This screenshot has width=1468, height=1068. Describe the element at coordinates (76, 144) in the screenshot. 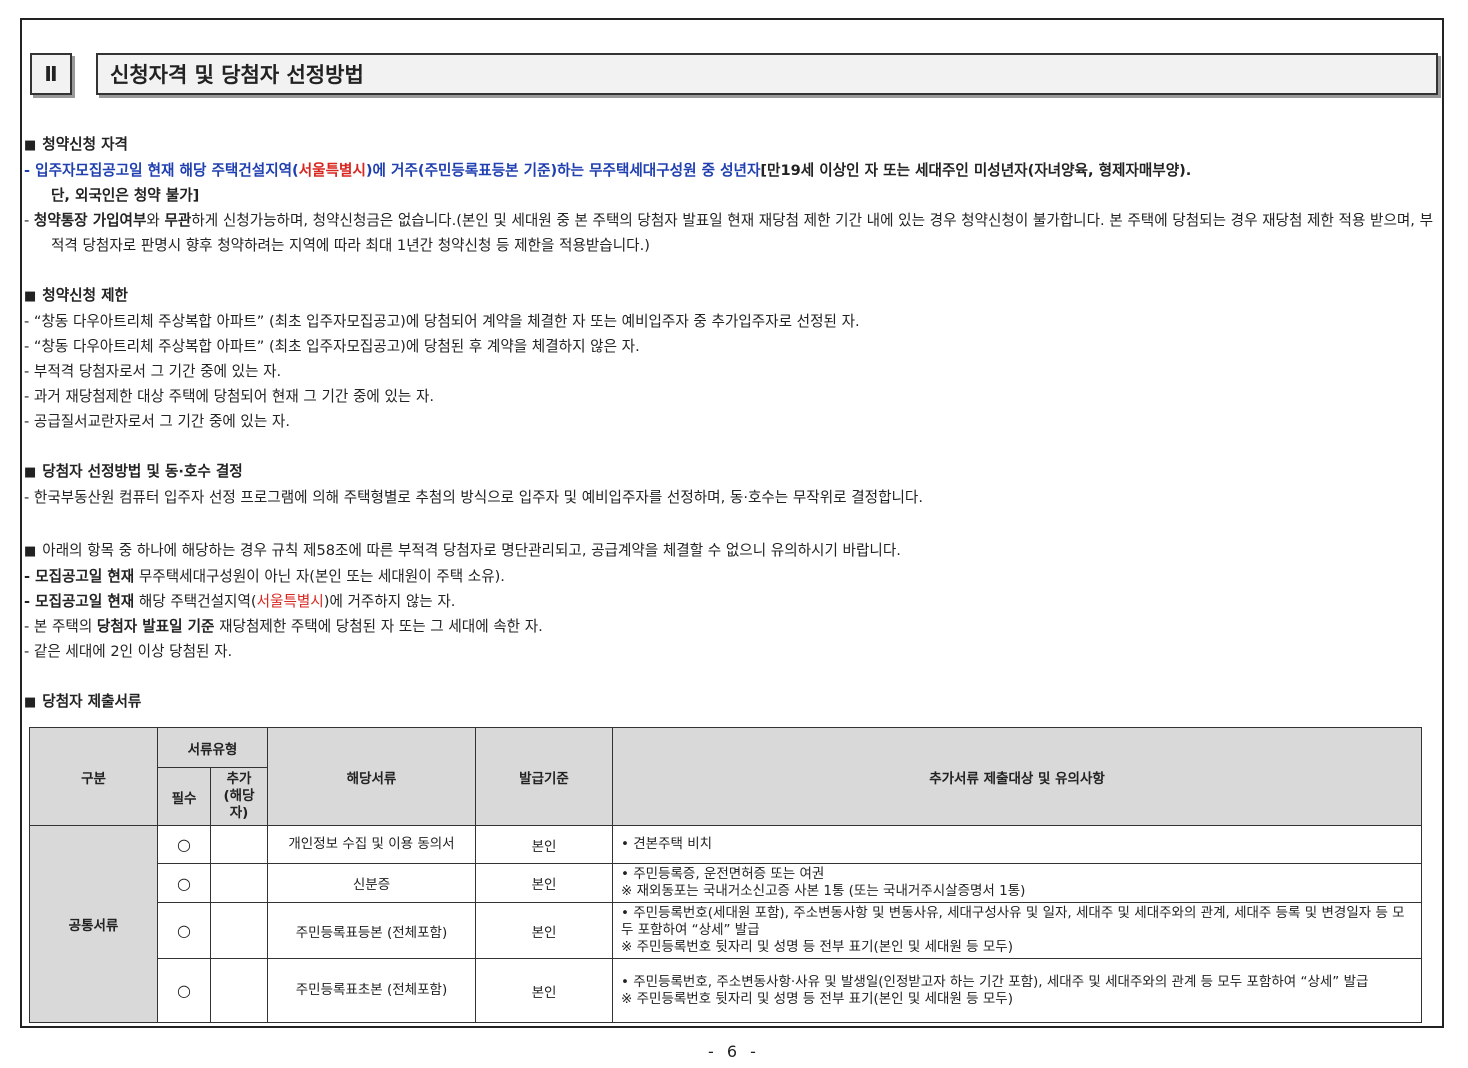

I see `heading-eligibility: ■ 청약신청 자격` at that location.